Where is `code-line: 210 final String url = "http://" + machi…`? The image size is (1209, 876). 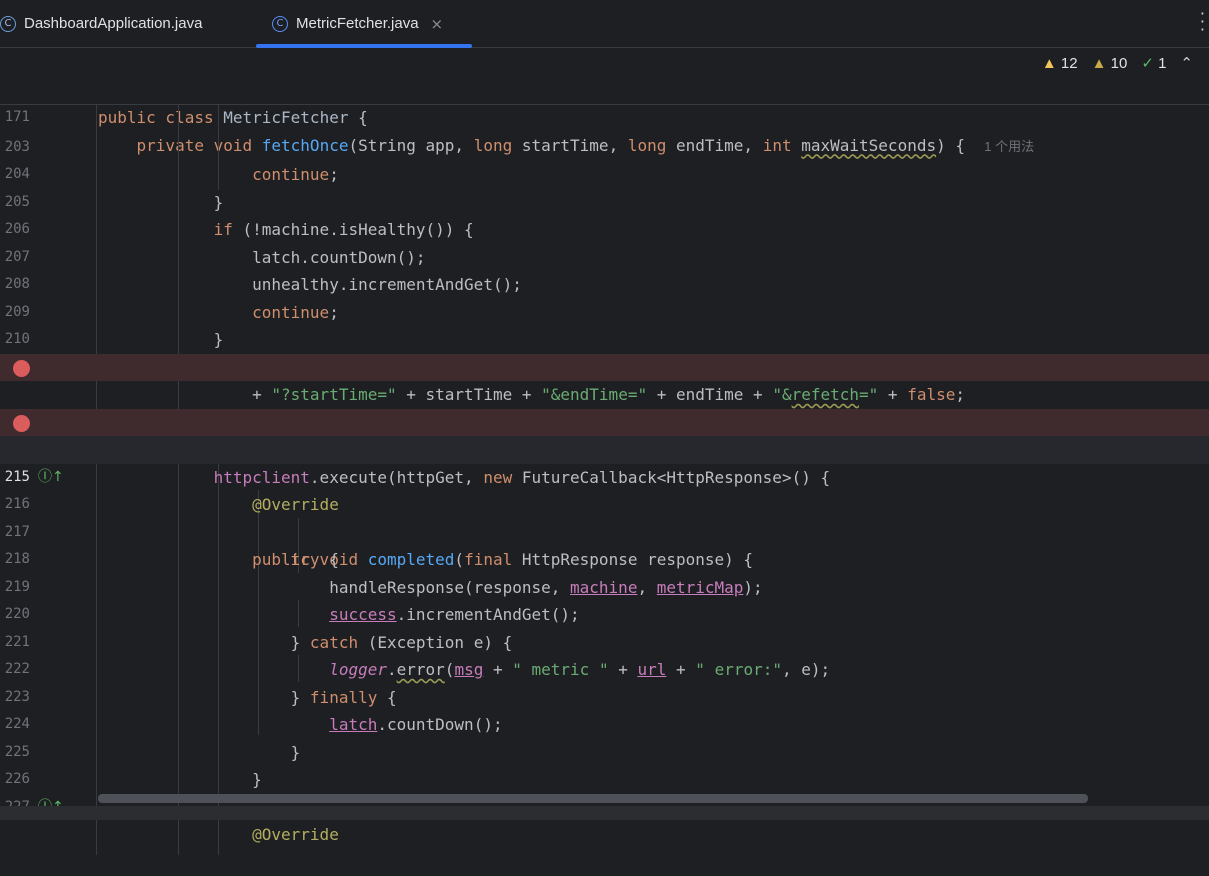
code-line: 210 final String url = "http://" + machi… is located at coordinates (604, 338).